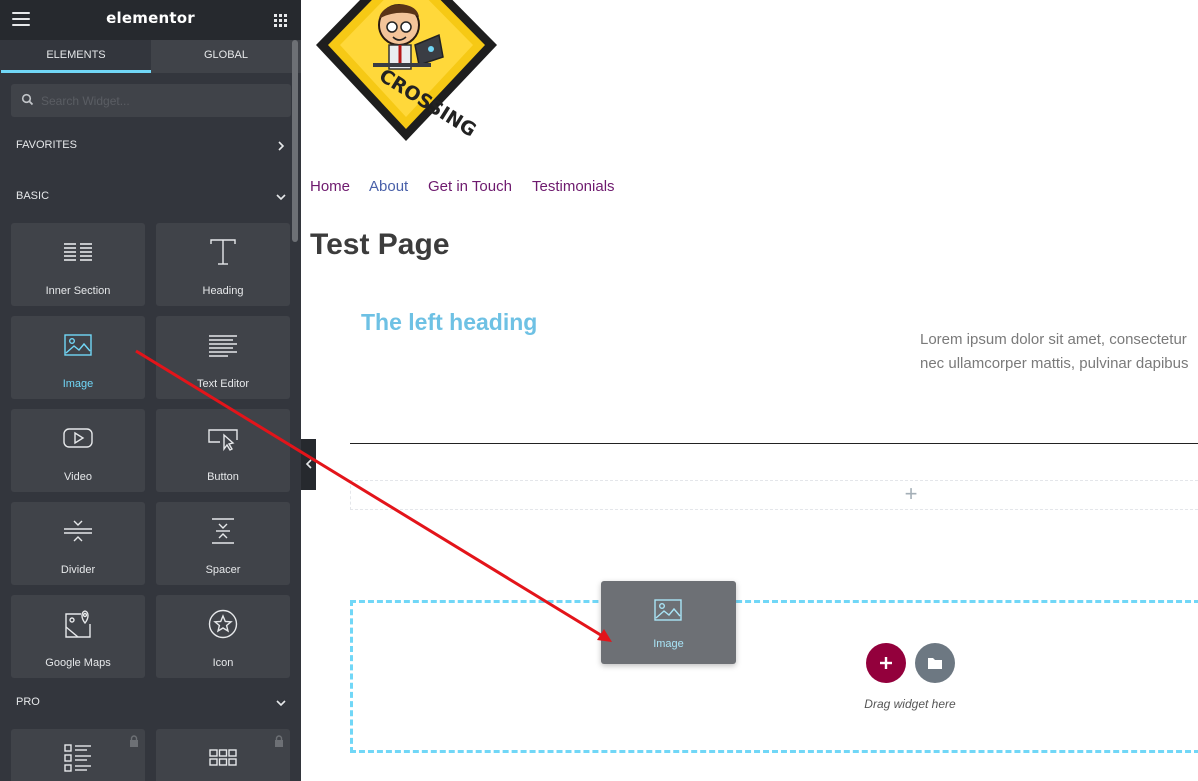 The width and height of the screenshot is (1198, 781). Describe the element at coordinates (380, 244) in the screenshot. I see `page-title: Test Page` at that location.